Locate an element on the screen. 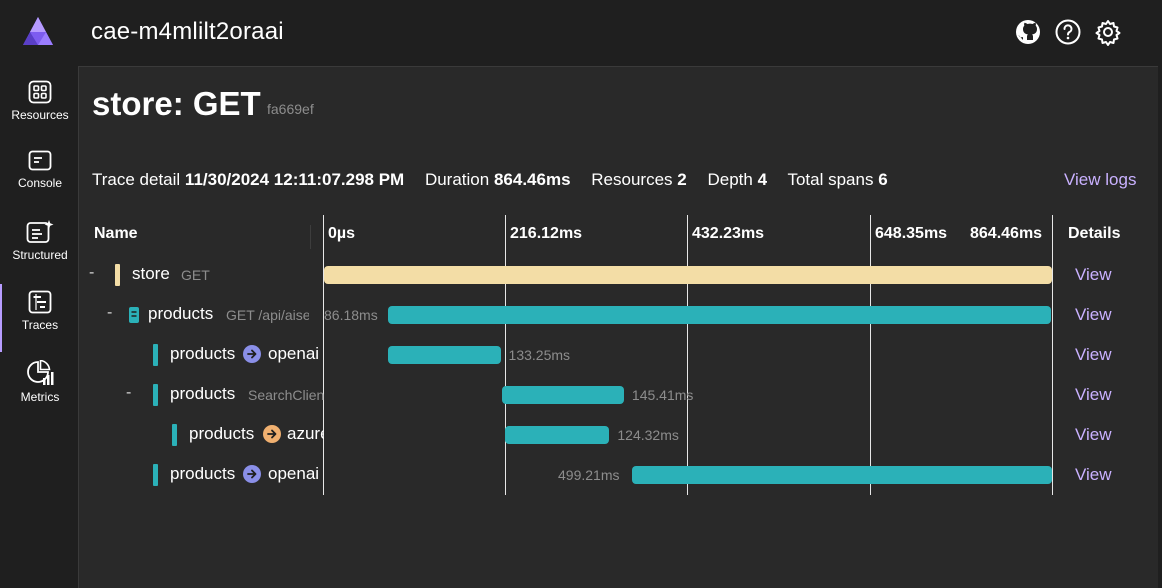  span-row: - store GET View is located at coordinates (619, 275).